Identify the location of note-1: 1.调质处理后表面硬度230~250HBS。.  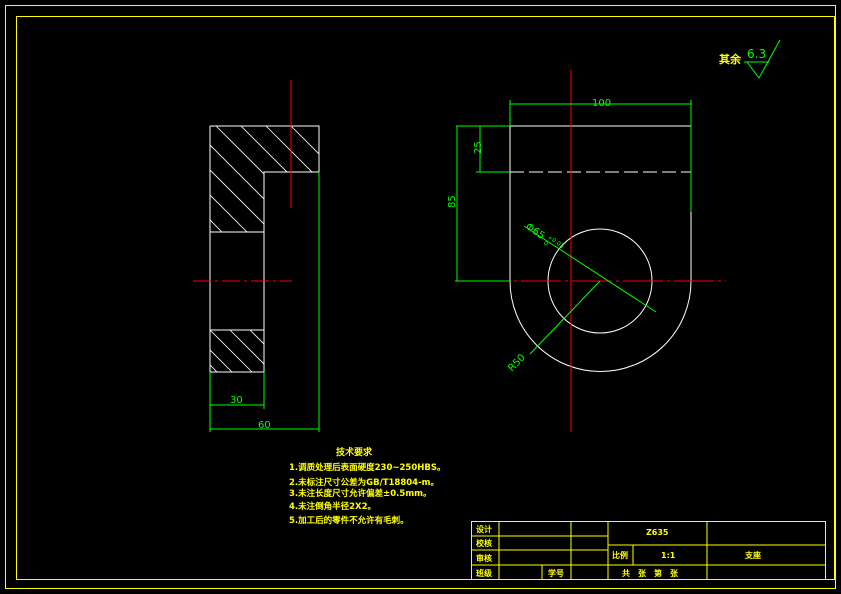
(367, 467).